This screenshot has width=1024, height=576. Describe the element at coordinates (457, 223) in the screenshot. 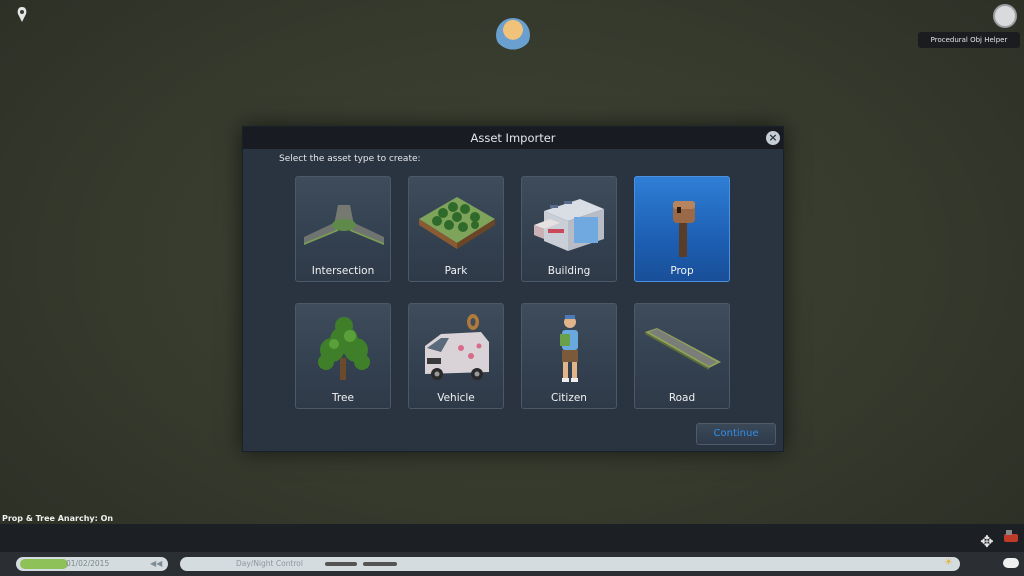

I see `park-icon` at that location.